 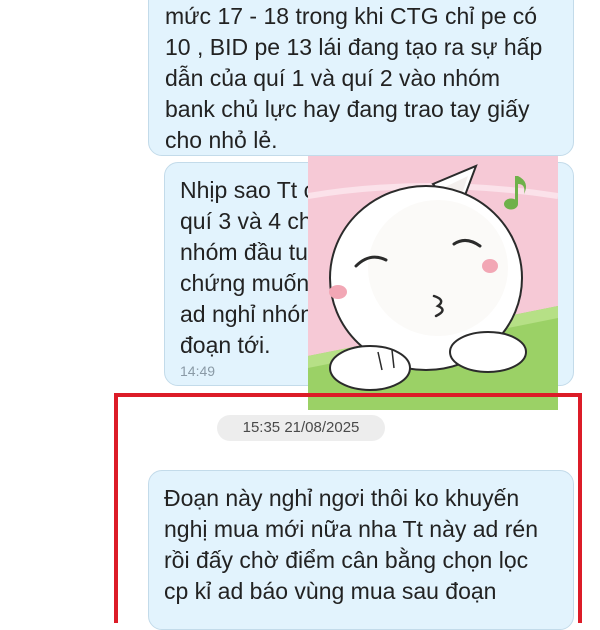 I want to click on date-separator: 15:35 21/08/2025, so click(x=301, y=428).